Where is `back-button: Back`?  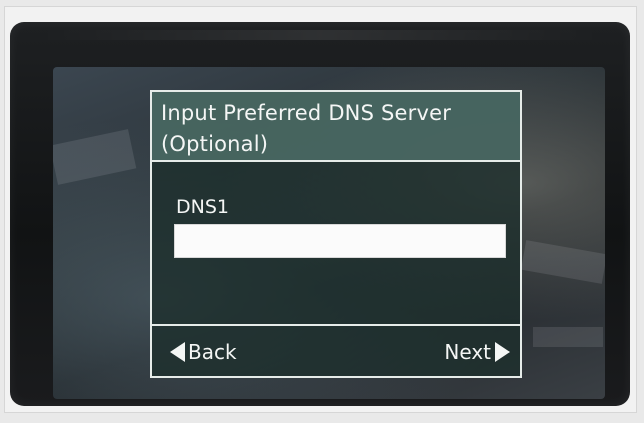
back-button: Back is located at coordinates (203, 352).